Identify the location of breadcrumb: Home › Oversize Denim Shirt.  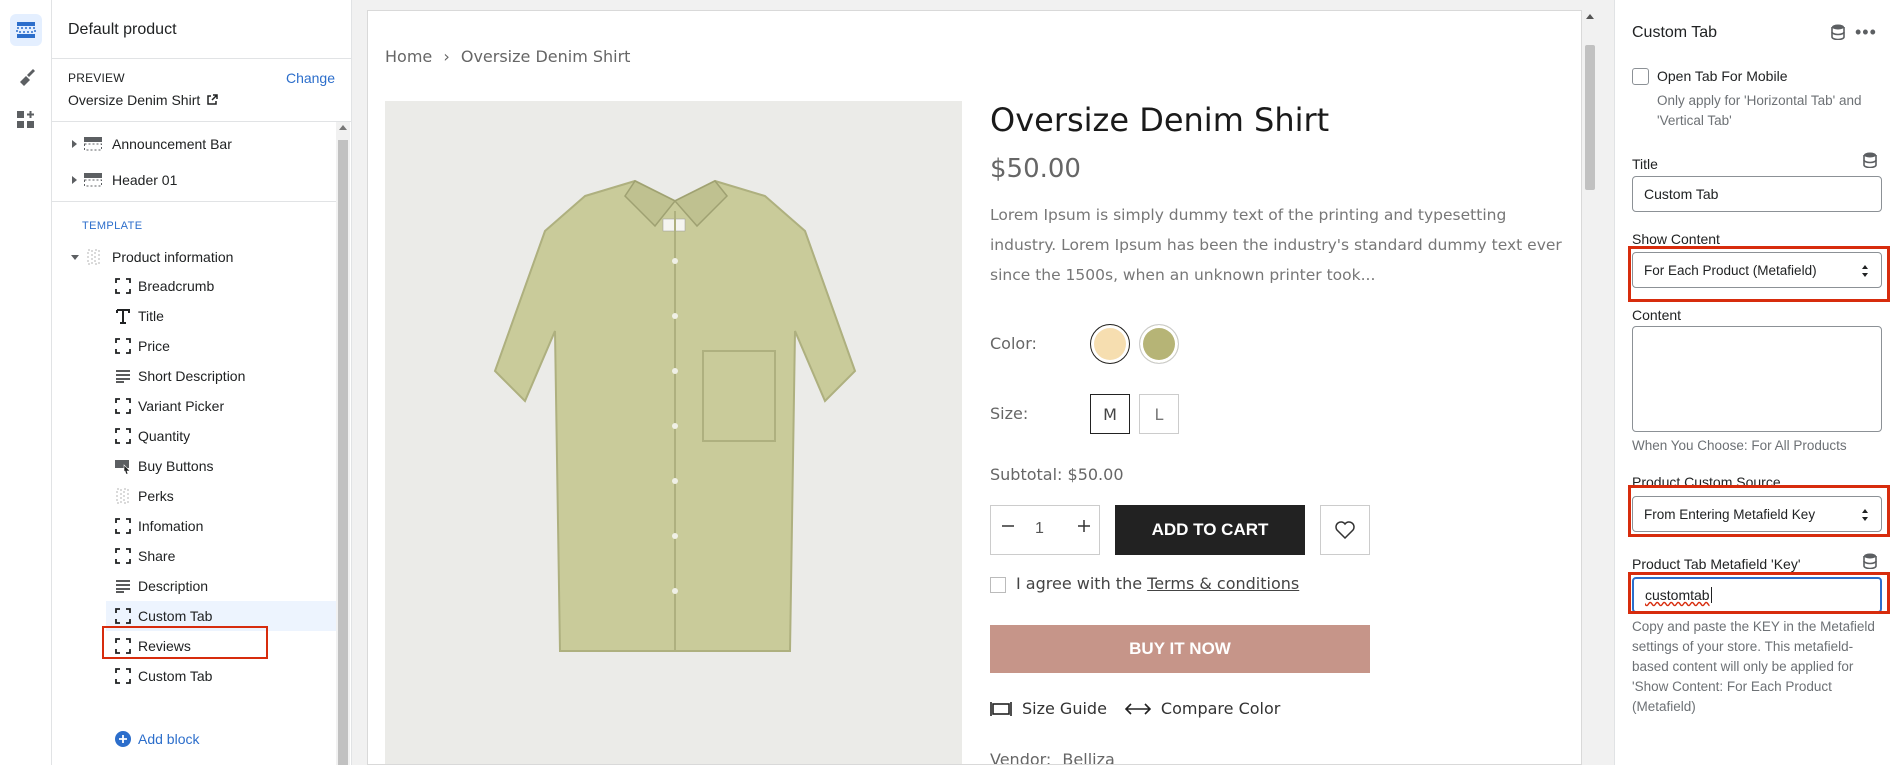
(507, 56).